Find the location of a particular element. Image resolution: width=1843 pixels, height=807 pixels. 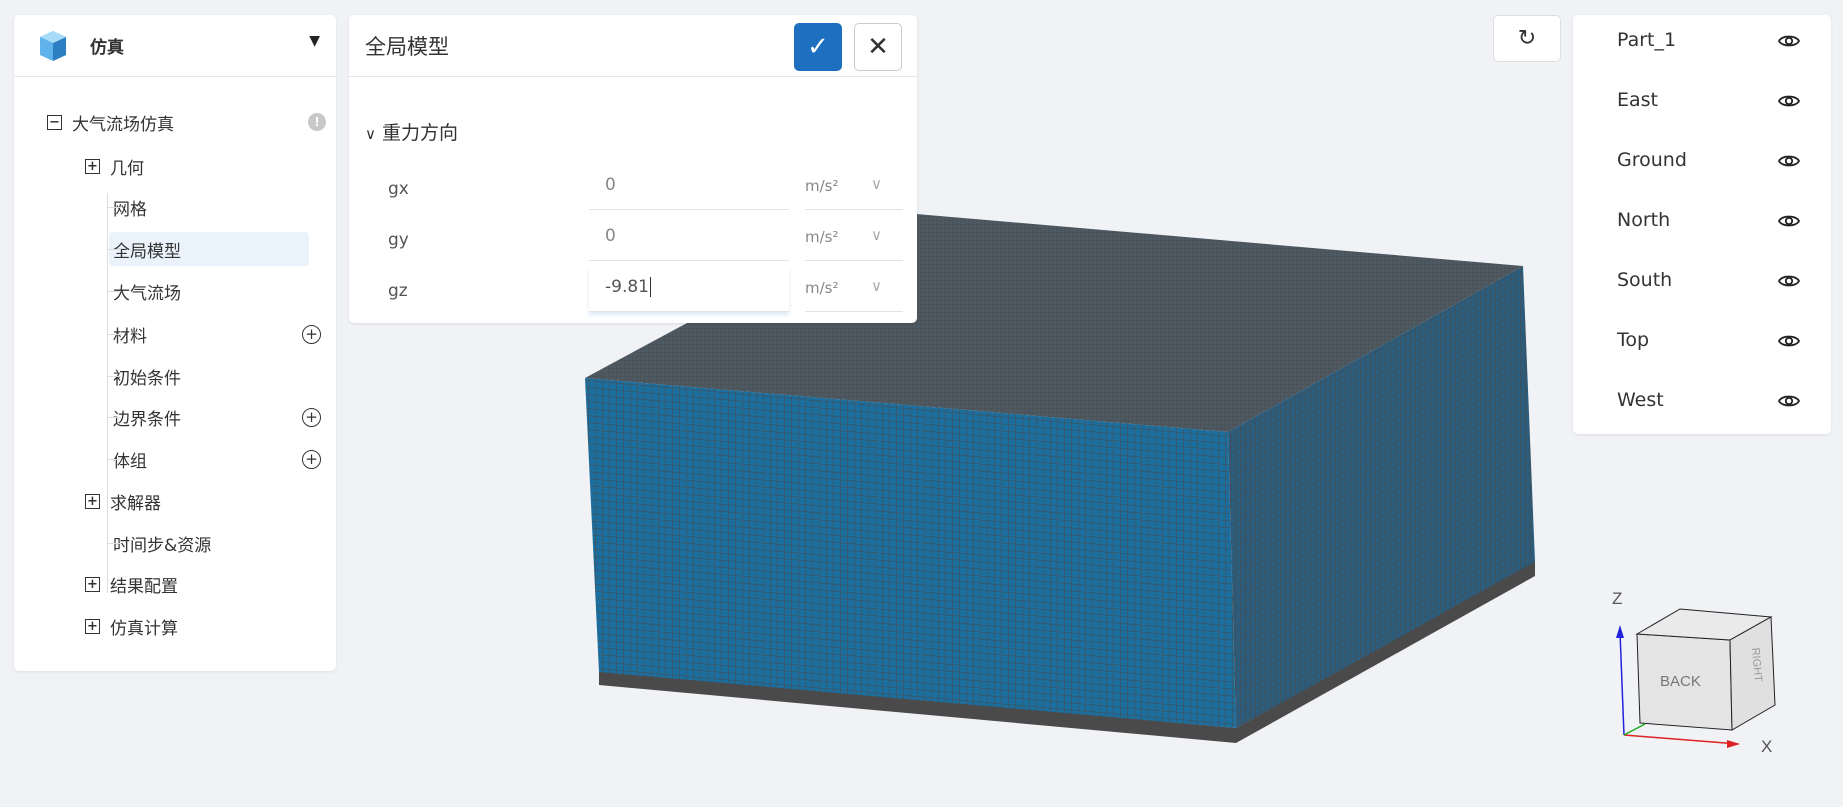

collapse-icon: − is located at coordinates (54, 122).